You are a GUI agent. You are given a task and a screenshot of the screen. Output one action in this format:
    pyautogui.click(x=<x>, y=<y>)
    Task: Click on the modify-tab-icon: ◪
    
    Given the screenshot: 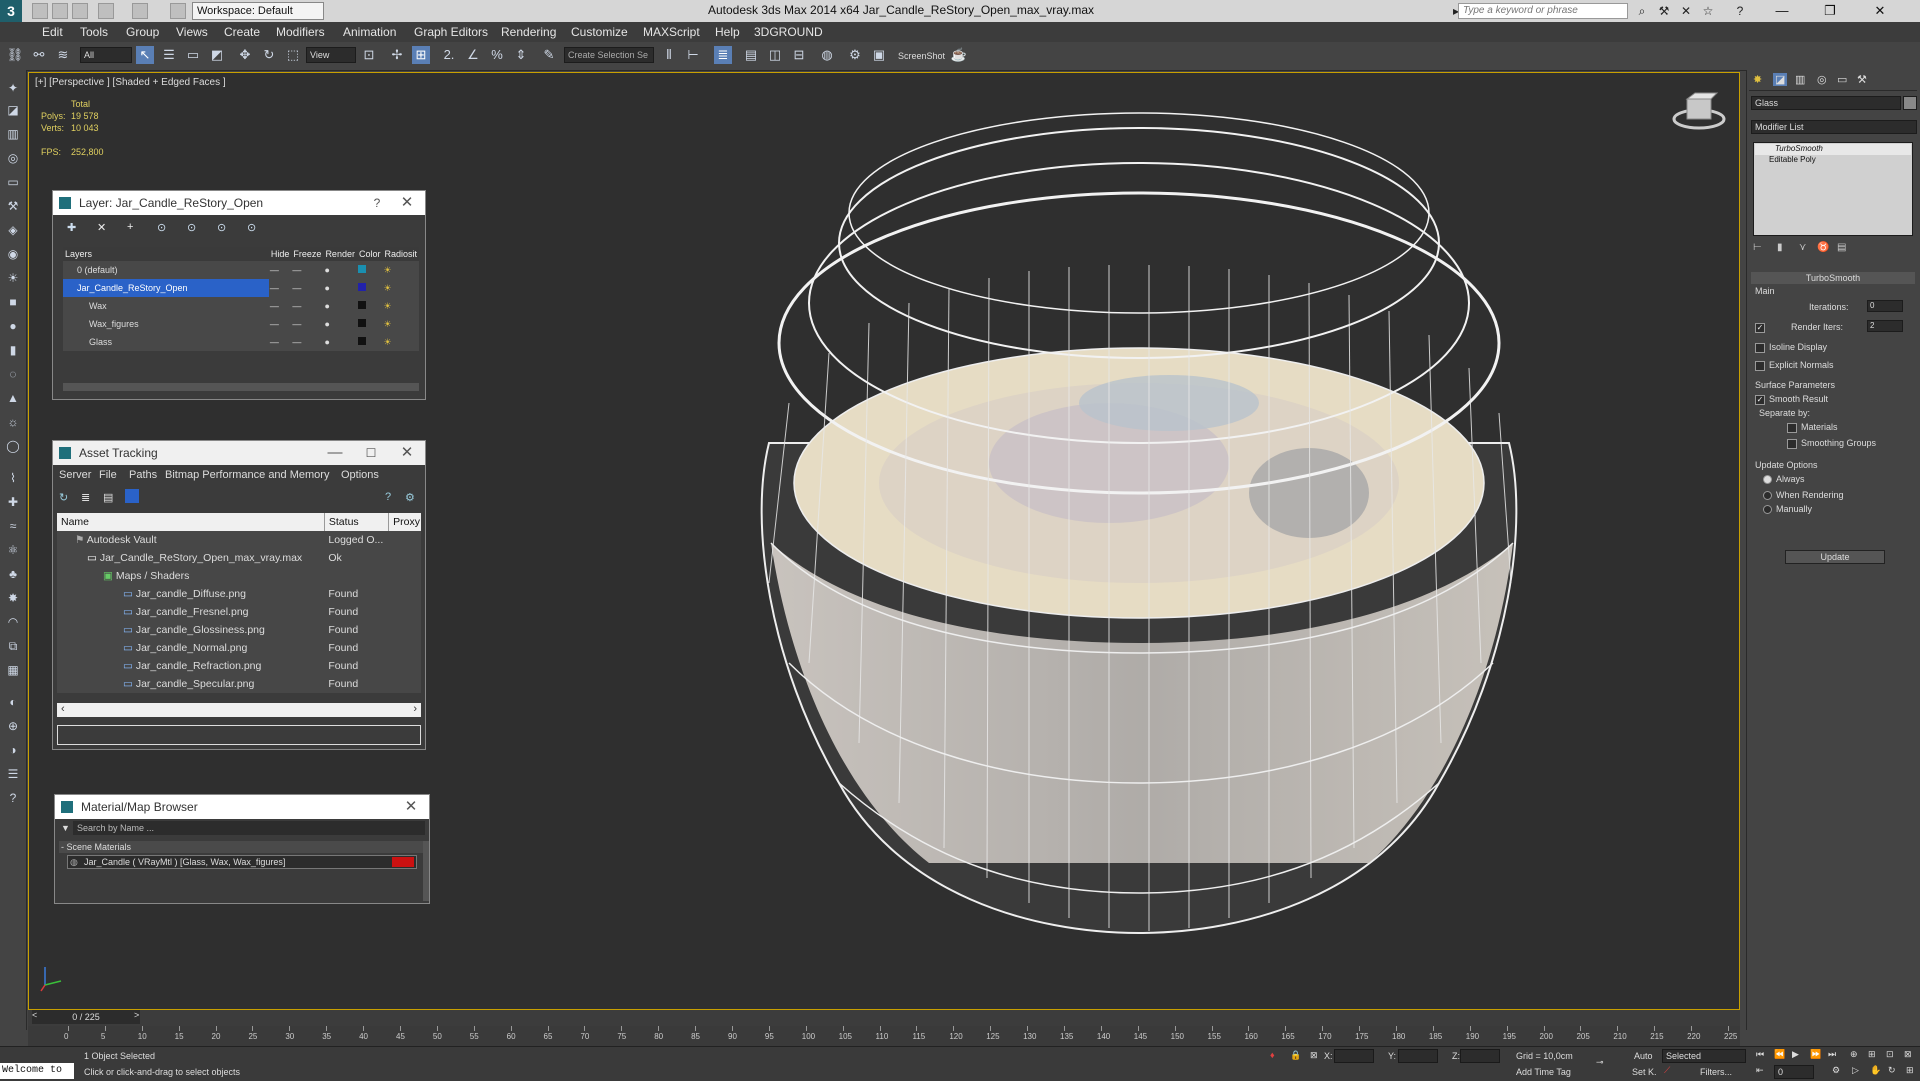 What is the action you would take?
    pyautogui.click(x=1780, y=79)
    